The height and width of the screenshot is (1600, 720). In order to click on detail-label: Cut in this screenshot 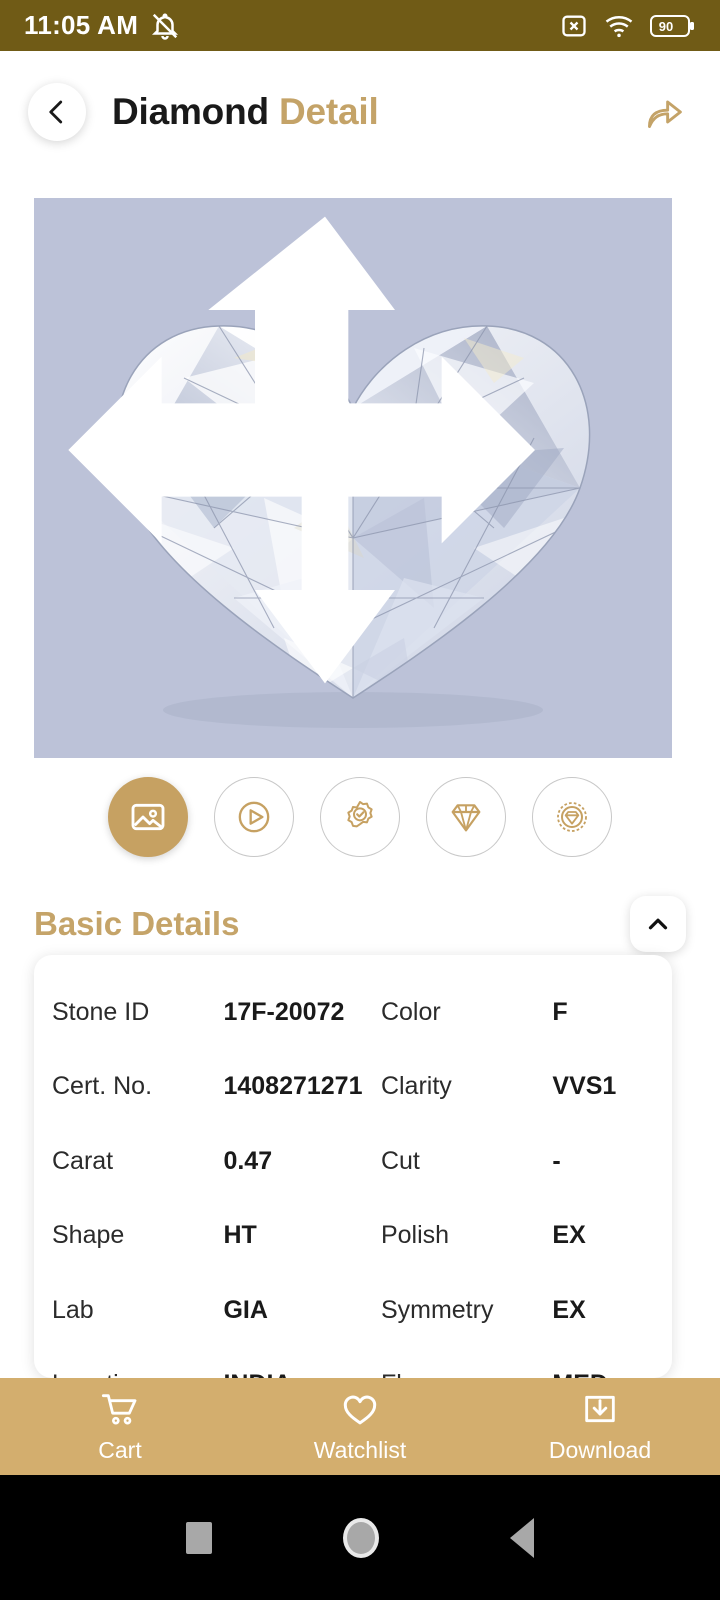, I will do `click(400, 1160)`.